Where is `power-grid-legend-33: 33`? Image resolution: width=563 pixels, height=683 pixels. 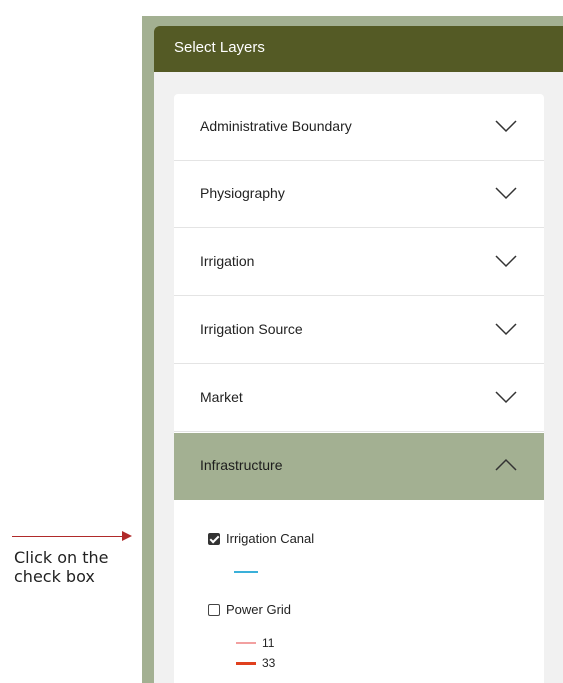 power-grid-legend-33: 33 is located at coordinates (255, 663).